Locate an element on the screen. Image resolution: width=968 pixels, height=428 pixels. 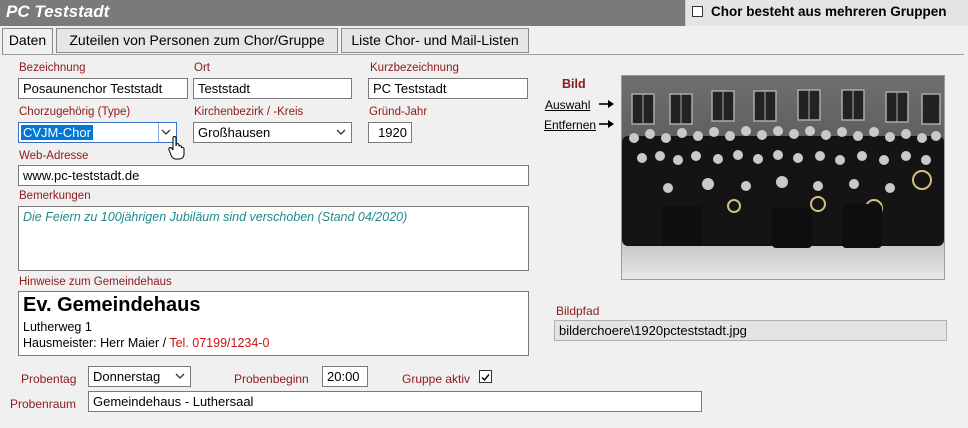
chorzugehoerig-label: Chorzugehörig (Type) is located at coordinates (75, 112).